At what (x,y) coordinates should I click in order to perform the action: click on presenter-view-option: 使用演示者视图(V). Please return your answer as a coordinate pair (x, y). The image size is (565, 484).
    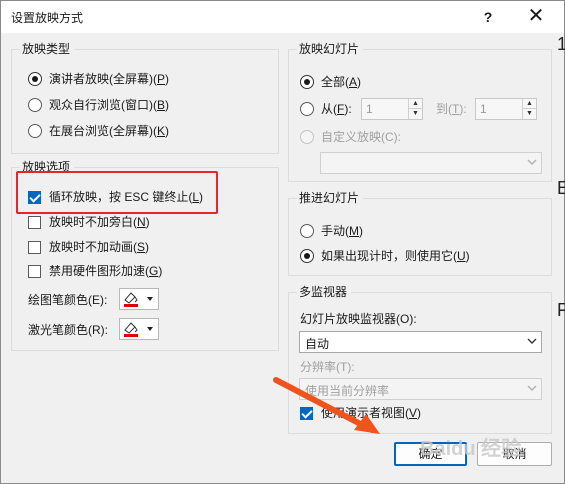
    Looking at the image, I should click on (420, 413).